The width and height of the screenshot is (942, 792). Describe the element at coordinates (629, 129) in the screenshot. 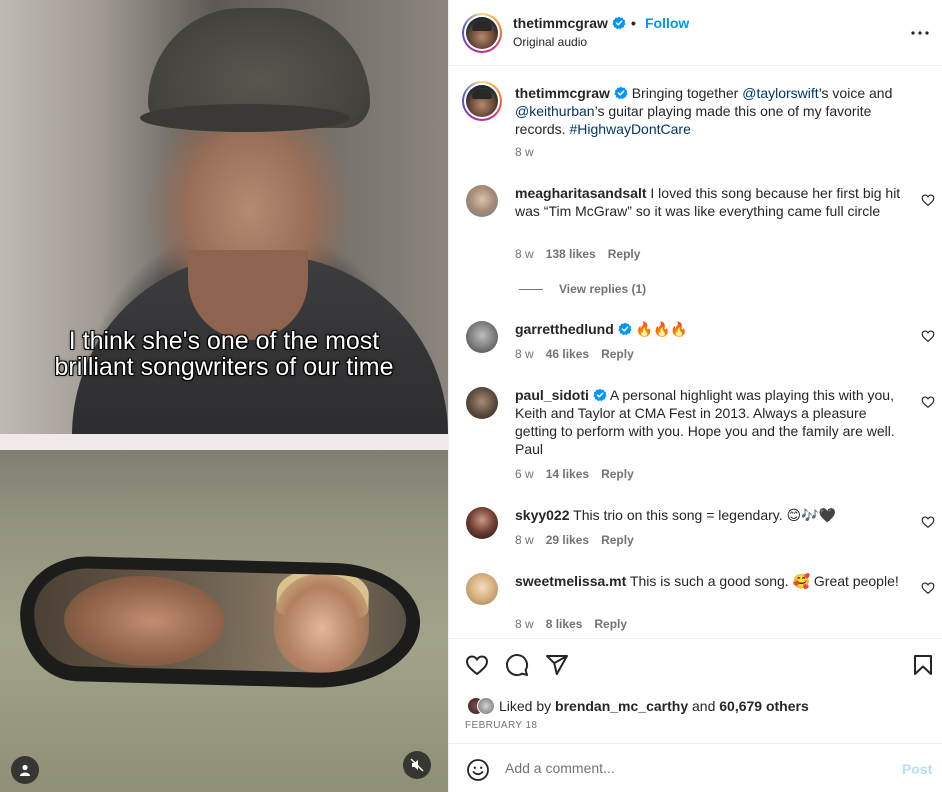

I see `hashtag-link: #HighwayDontCare` at that location.